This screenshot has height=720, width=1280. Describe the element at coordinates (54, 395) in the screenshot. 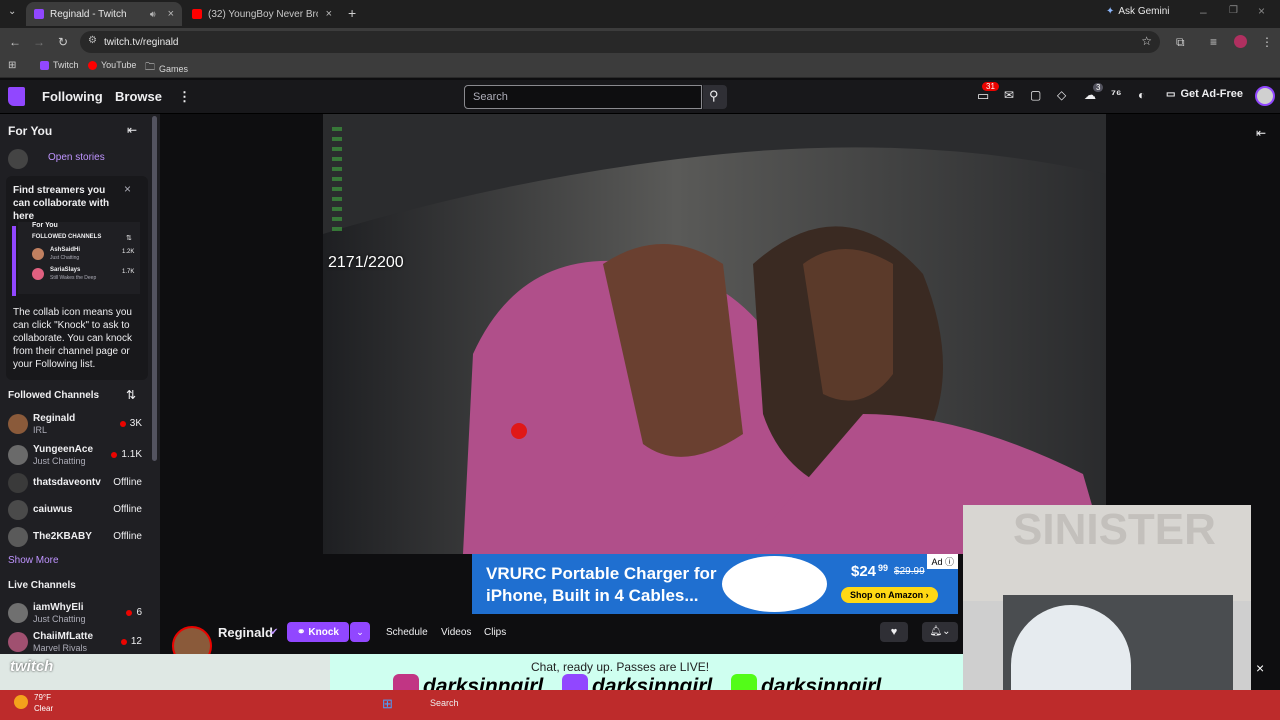

I see `followed-channels-heading: Followed Channels` at that location.